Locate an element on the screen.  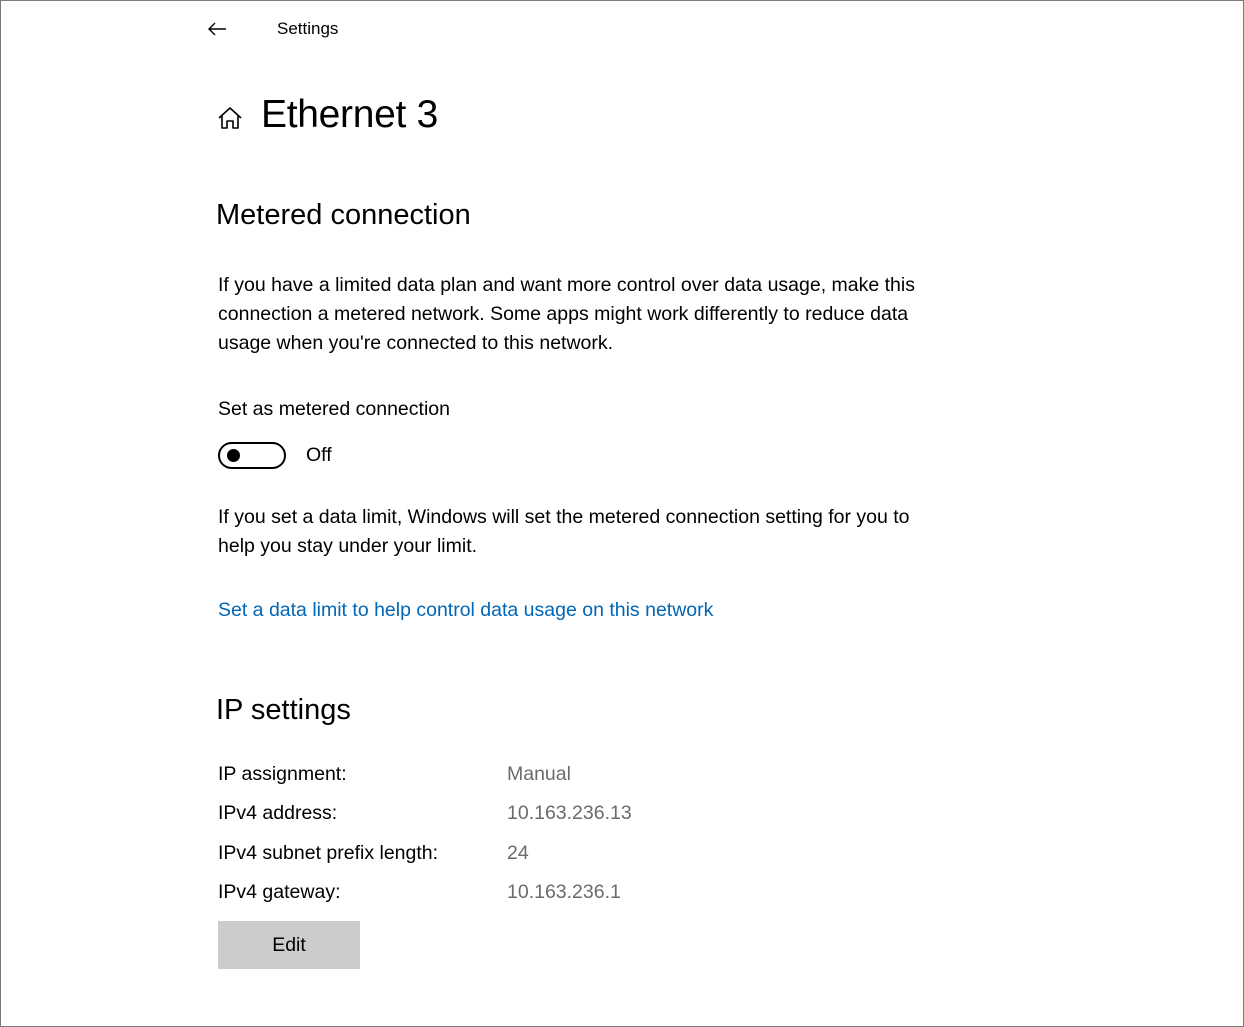
page-title: Ethernet 3 is located at coordinates (349, 114).